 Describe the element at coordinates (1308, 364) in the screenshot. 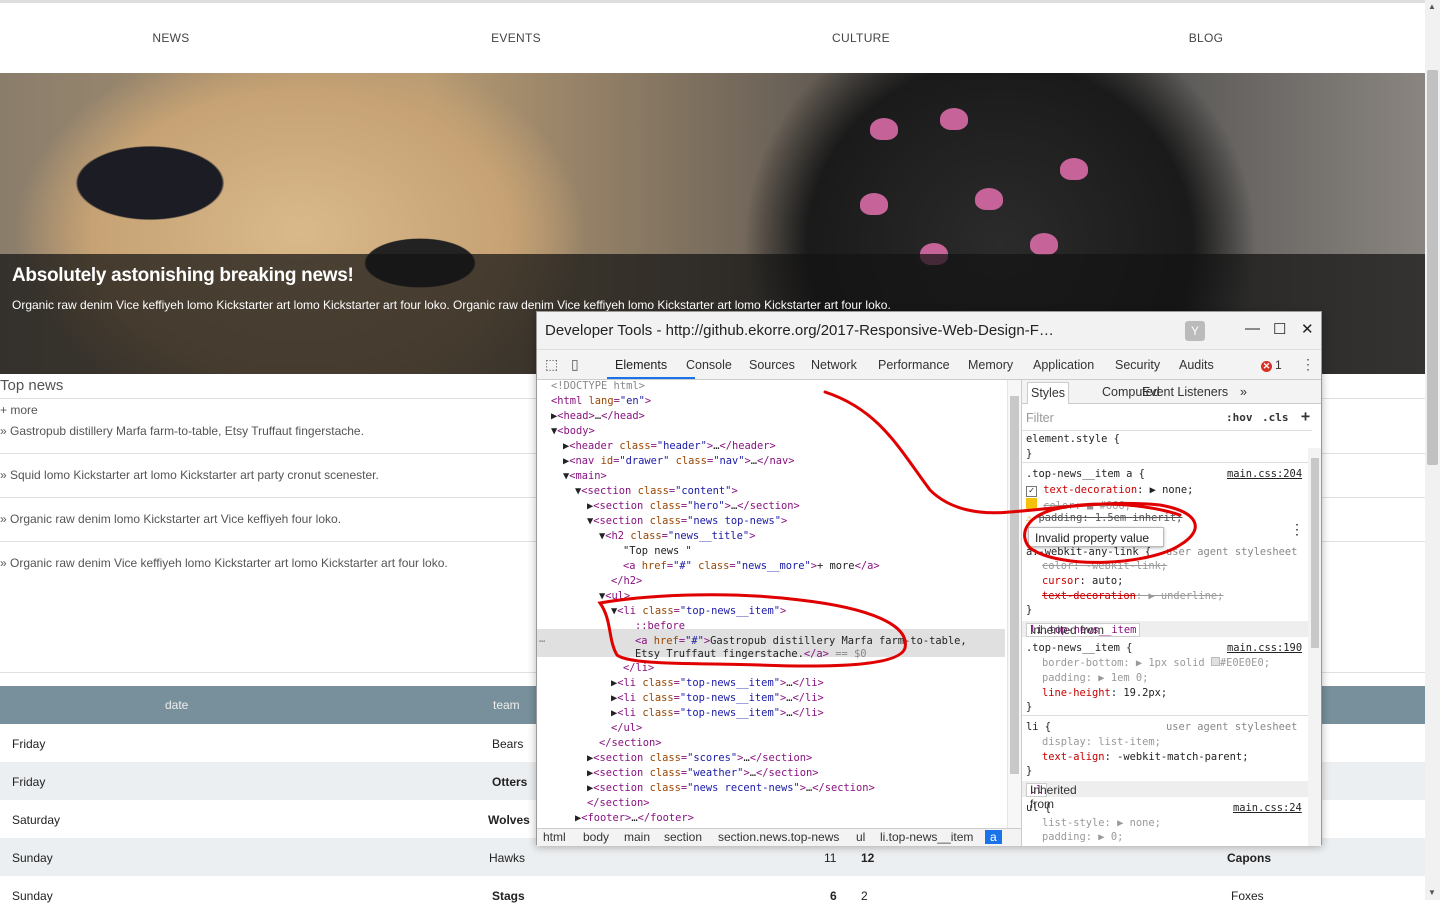

I see `more-options-icon: ⋮` at that location.